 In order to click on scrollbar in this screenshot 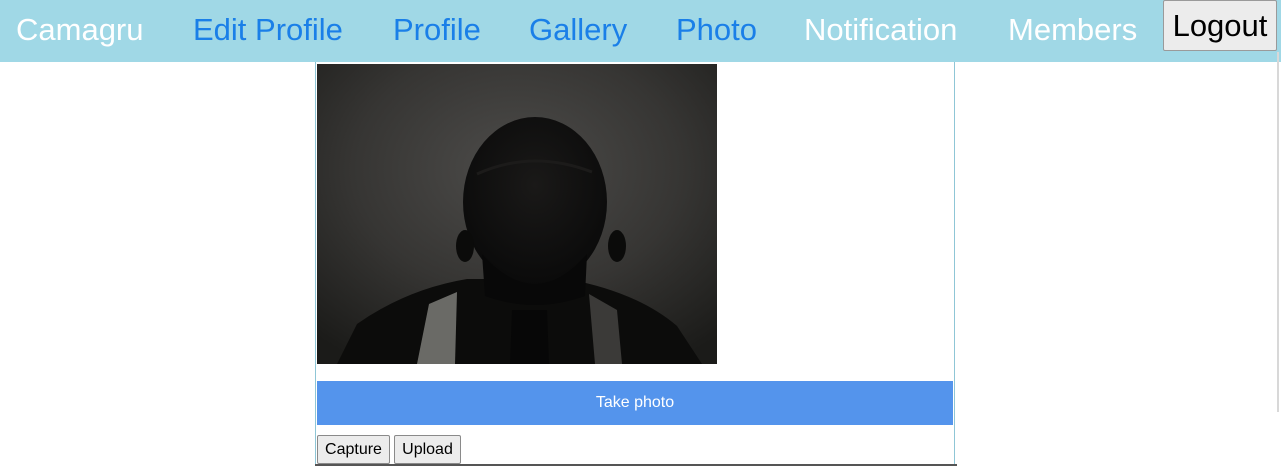, I will do `click(1278, 232)`.